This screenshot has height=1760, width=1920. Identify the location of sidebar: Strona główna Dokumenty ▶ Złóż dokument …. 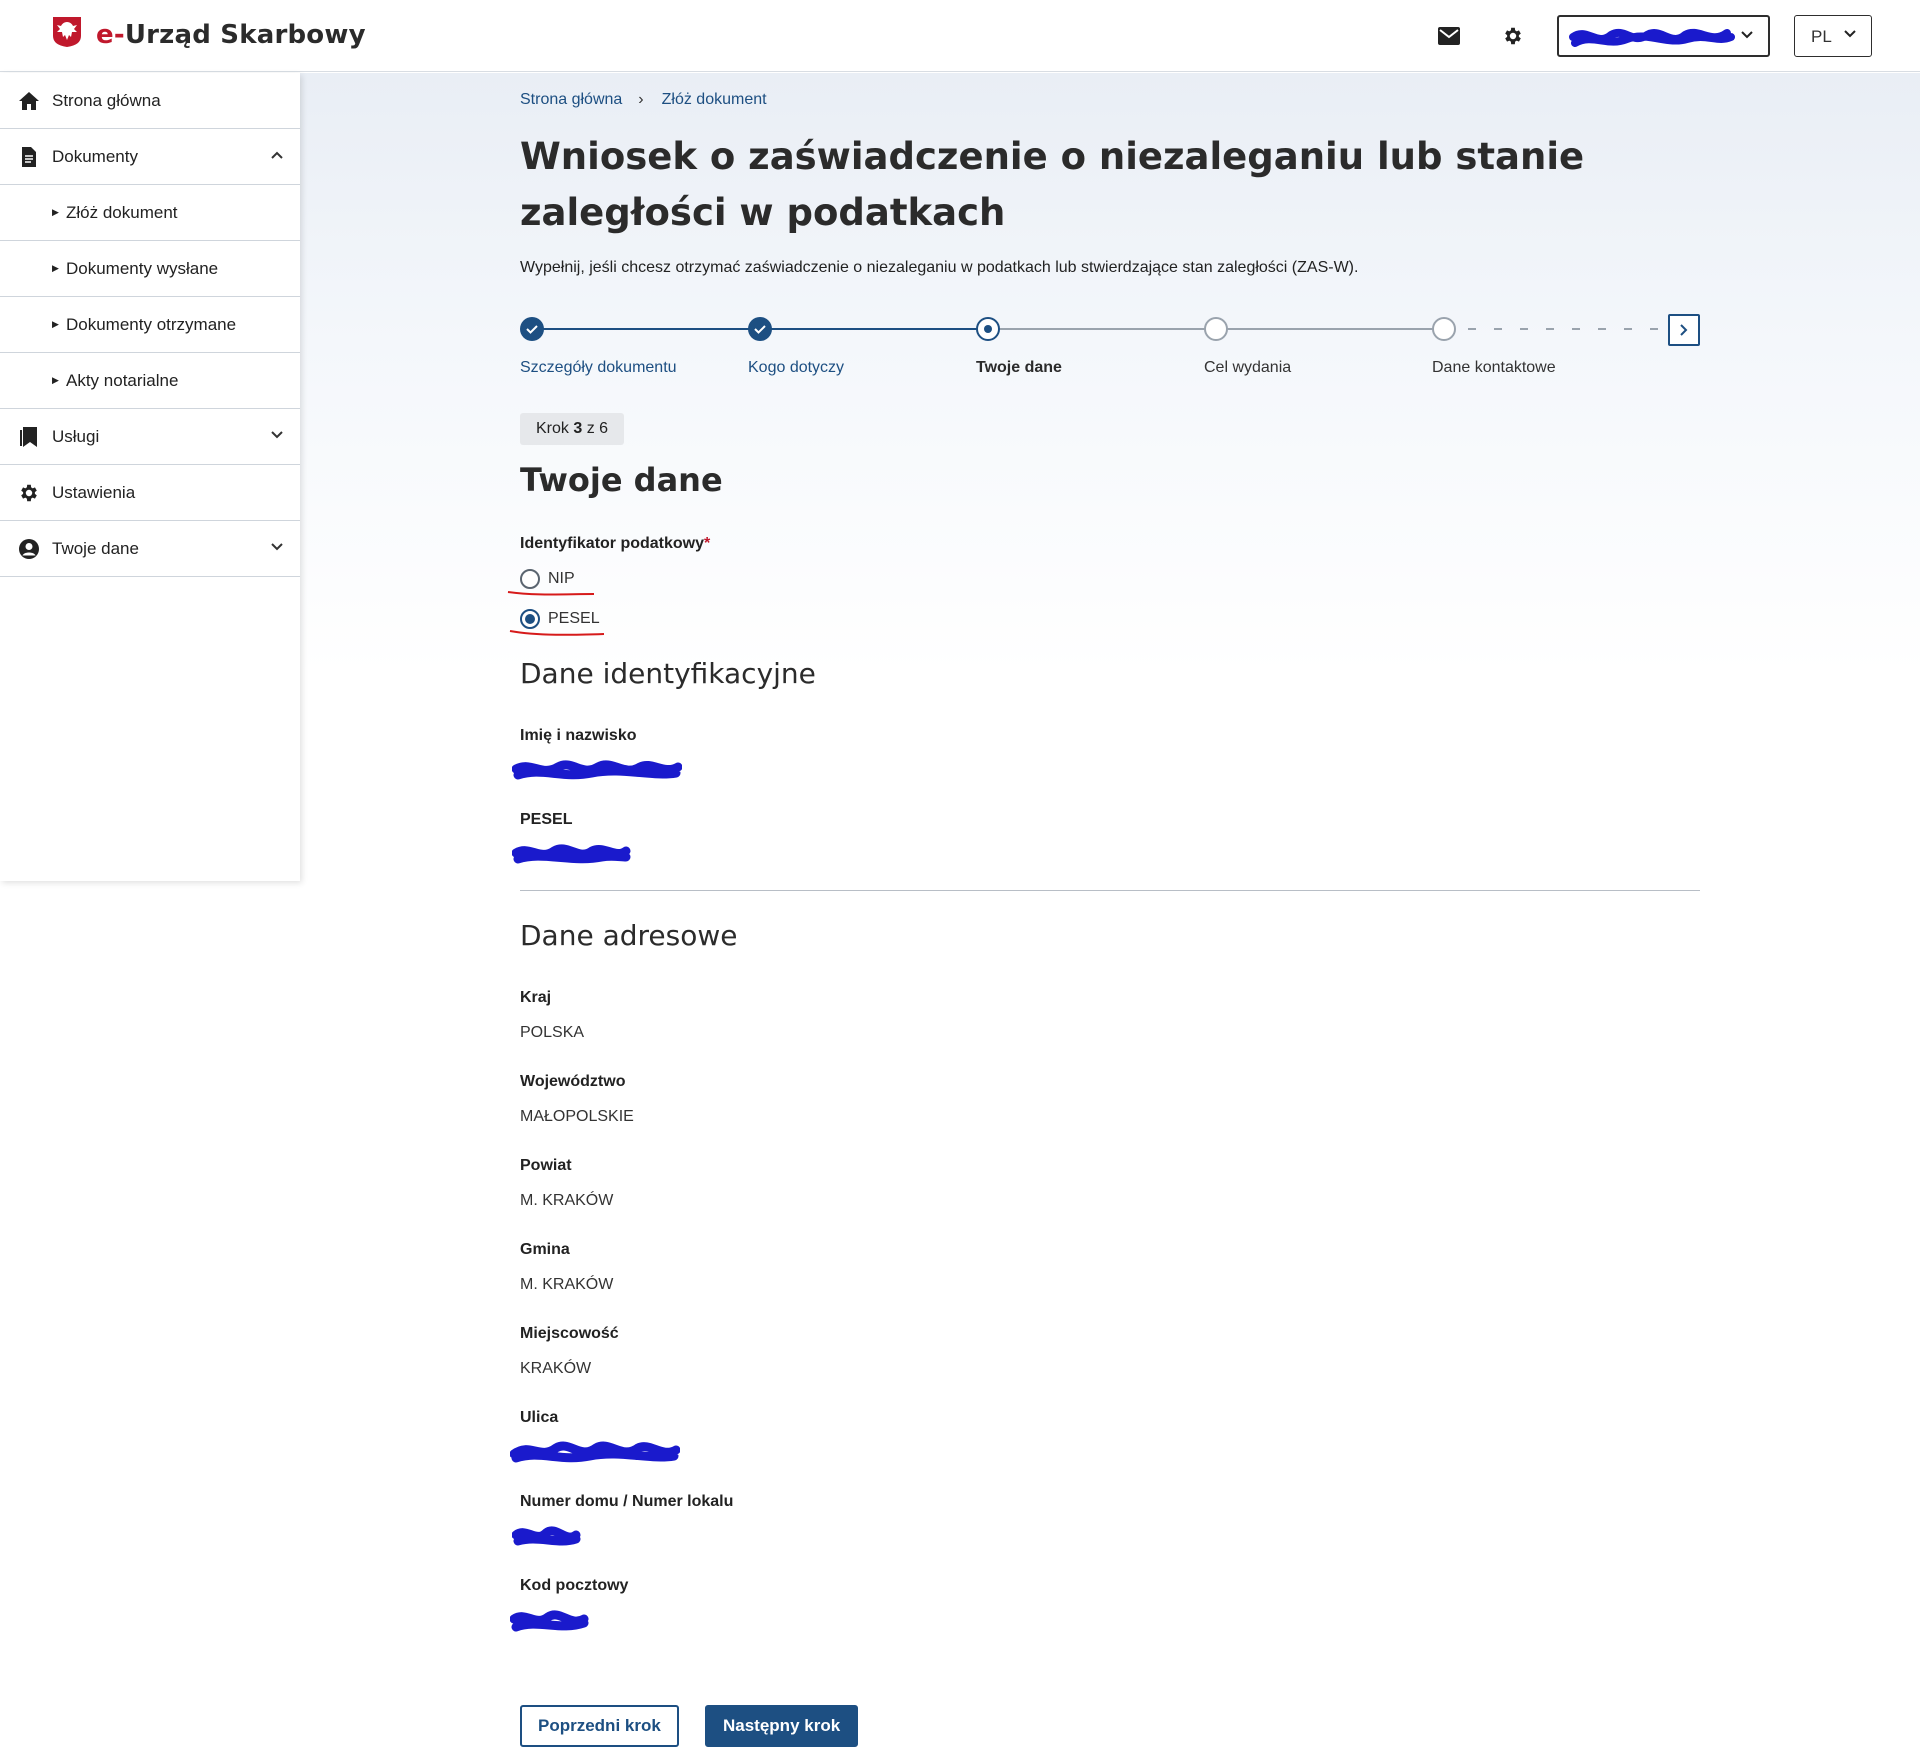
(150, 477).